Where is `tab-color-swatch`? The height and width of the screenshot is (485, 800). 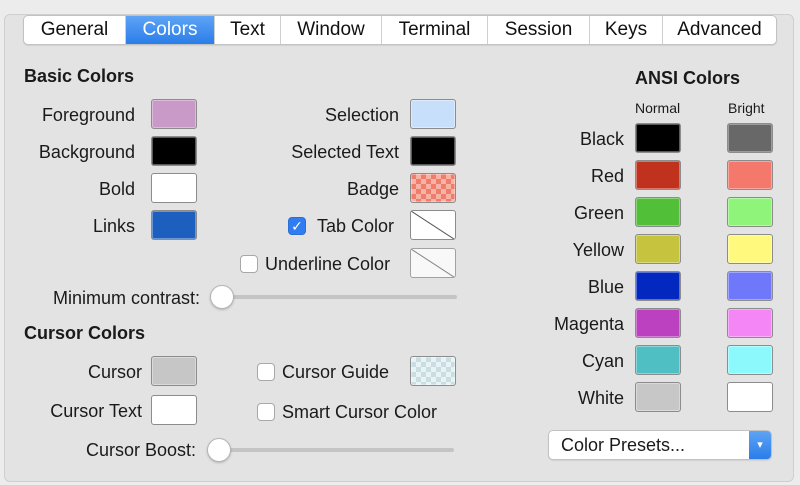
tab-color-swatch is located at coordinates (433, 225).